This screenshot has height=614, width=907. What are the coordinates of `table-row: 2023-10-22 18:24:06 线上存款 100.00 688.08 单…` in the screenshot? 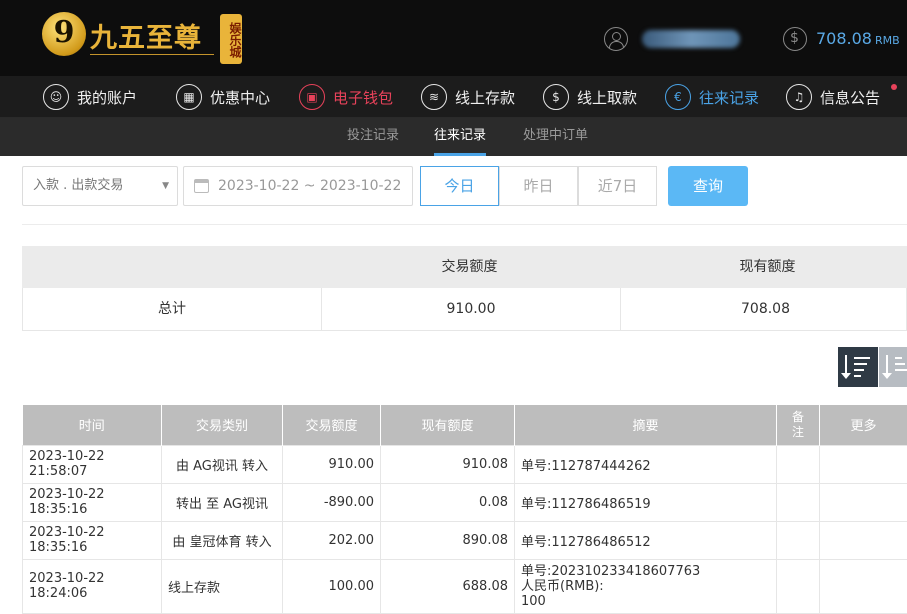 It's located at (465, 586).